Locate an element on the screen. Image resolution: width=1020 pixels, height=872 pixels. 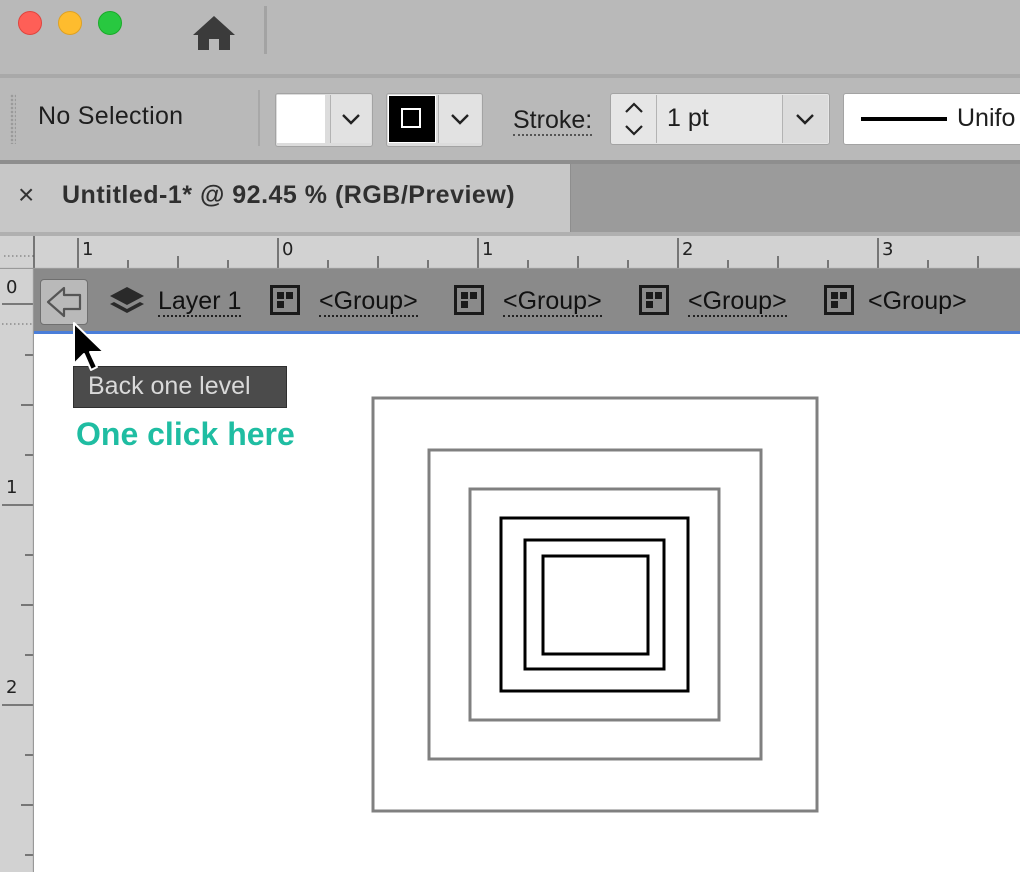
document-tab-title: Untitled-1* @ 92.45 % (RGB/Preview) is located at coordinates (289, 195).